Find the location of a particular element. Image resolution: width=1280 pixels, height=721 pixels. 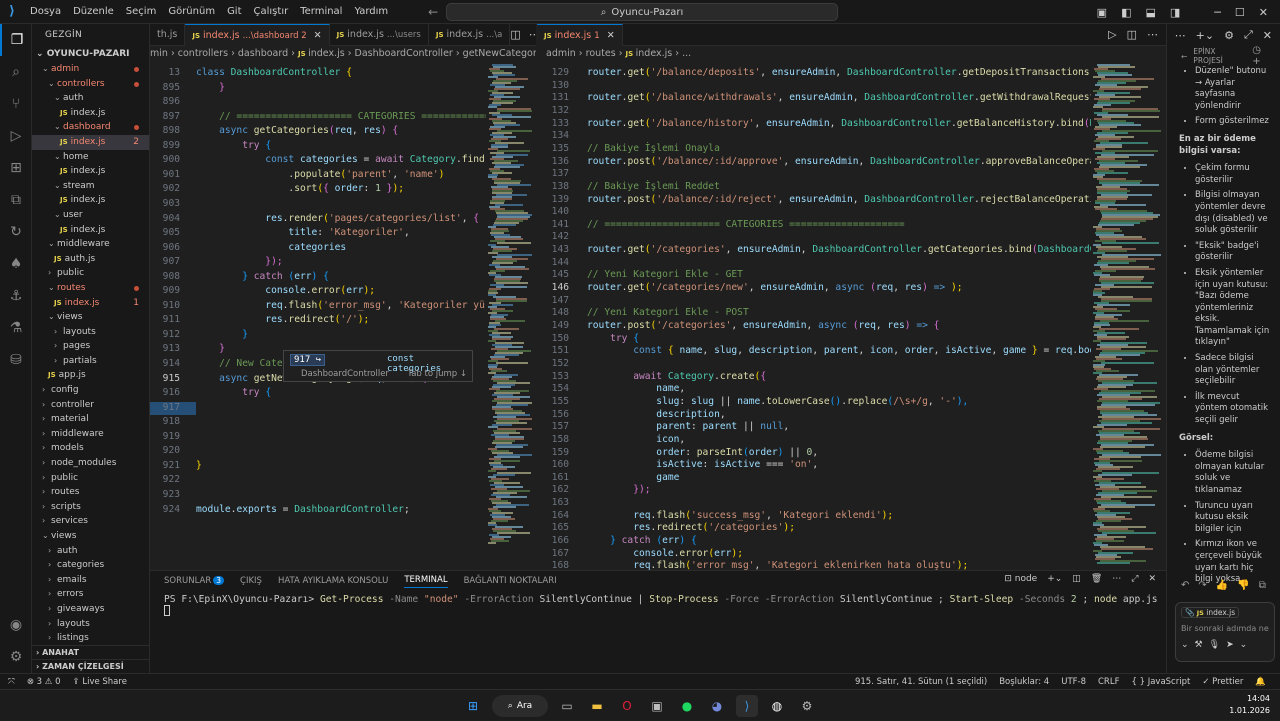

system-clock: 14:04 1.01.2026 is located at coordinates (1249, 705).